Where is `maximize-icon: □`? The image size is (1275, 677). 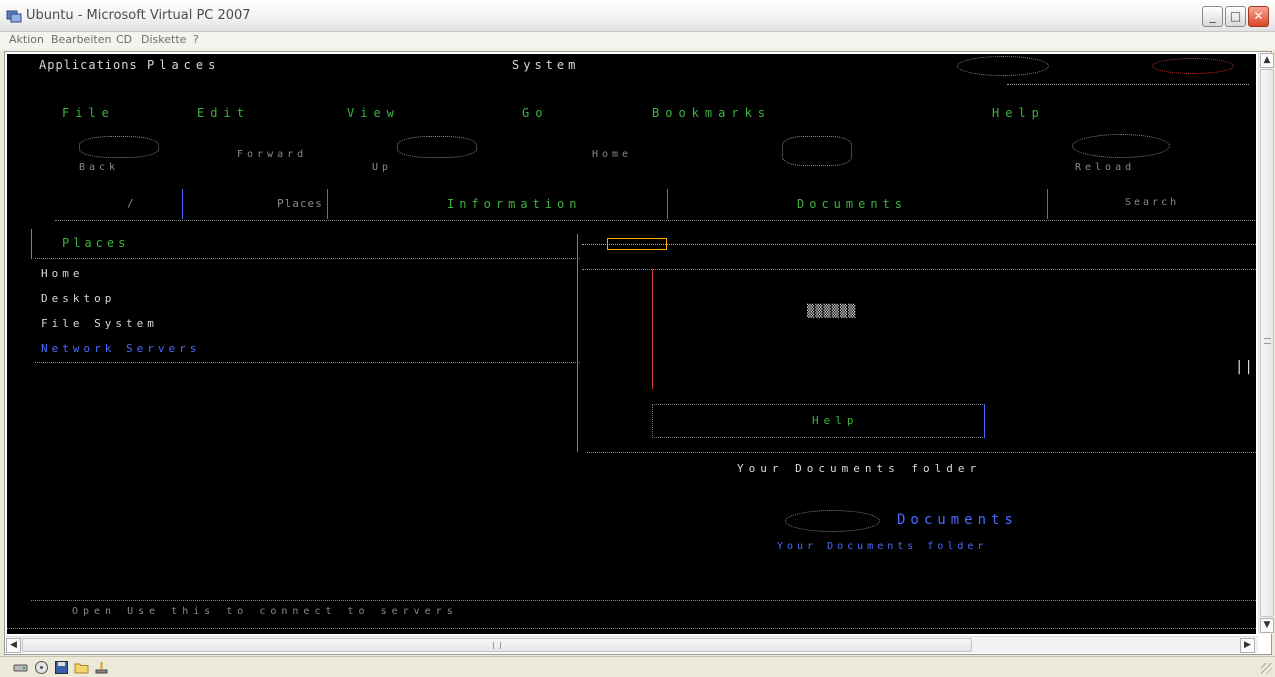 maximize-icon: □ is located at coordinates (1235, 16).